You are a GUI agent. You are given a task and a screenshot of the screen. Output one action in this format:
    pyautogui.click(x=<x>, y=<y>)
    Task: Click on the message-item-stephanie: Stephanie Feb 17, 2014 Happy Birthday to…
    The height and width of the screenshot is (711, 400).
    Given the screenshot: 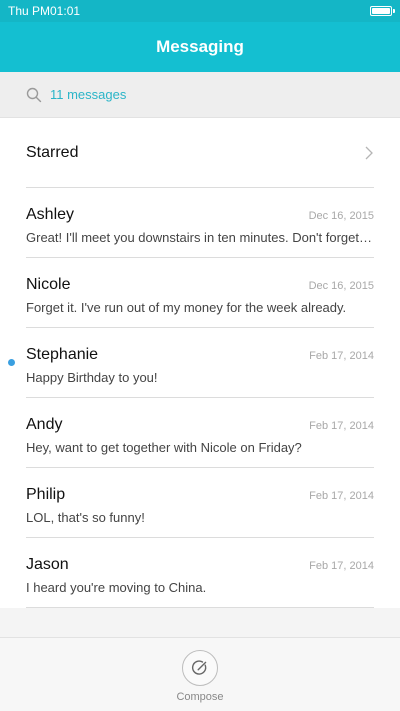 What is the action you would take?
    pyautogui.click(x=200, y=363)
    